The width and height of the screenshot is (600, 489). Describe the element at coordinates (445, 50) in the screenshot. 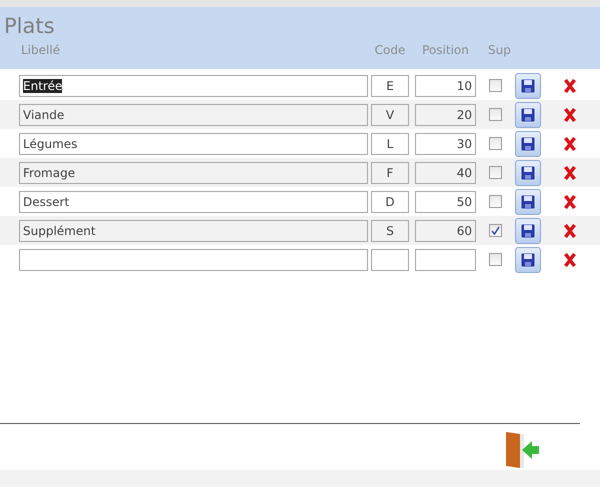

I see `column-header: Position` at that location.